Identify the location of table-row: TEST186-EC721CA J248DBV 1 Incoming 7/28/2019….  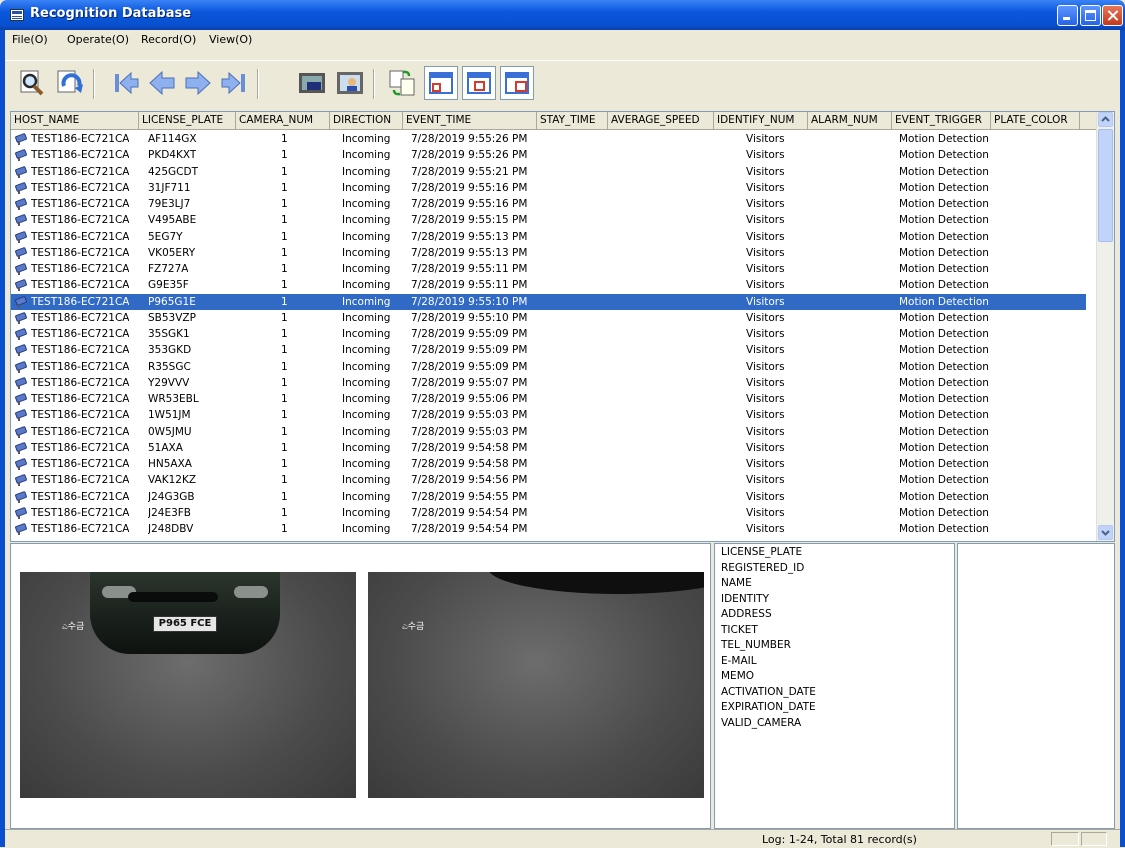
(548, 529).